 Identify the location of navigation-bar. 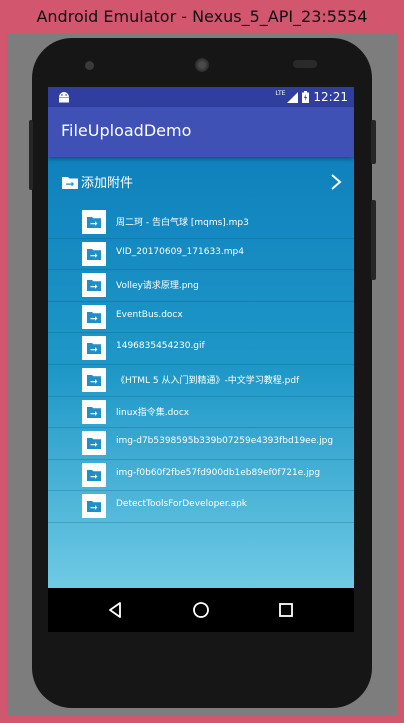
(201, 610).